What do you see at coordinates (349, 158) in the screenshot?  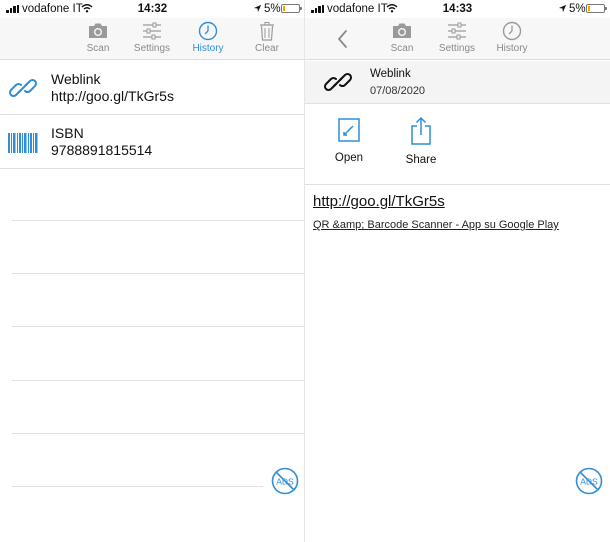 I see `open-label: Open` at bounding box center [349, 158].